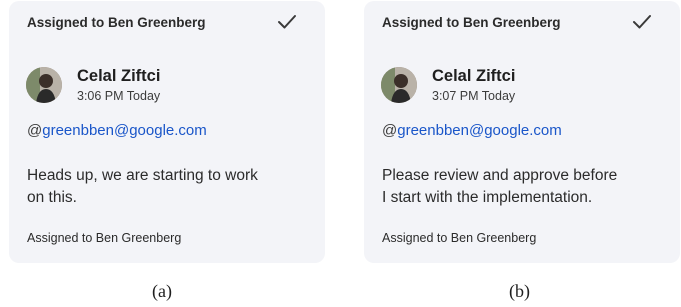 The width and height of the screenshot is (681, 307). I want to click on comment-line: on this., so click(52, 197).